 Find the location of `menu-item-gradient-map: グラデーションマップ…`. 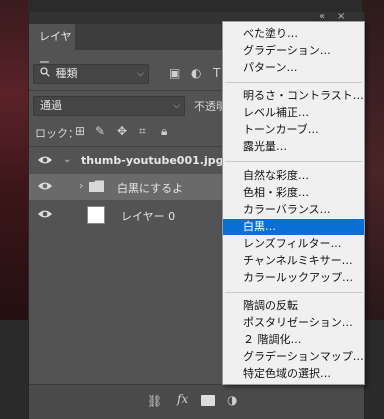

menu-item-gradient-map: グラデーションマップ… is located at coordinates (293, 357).